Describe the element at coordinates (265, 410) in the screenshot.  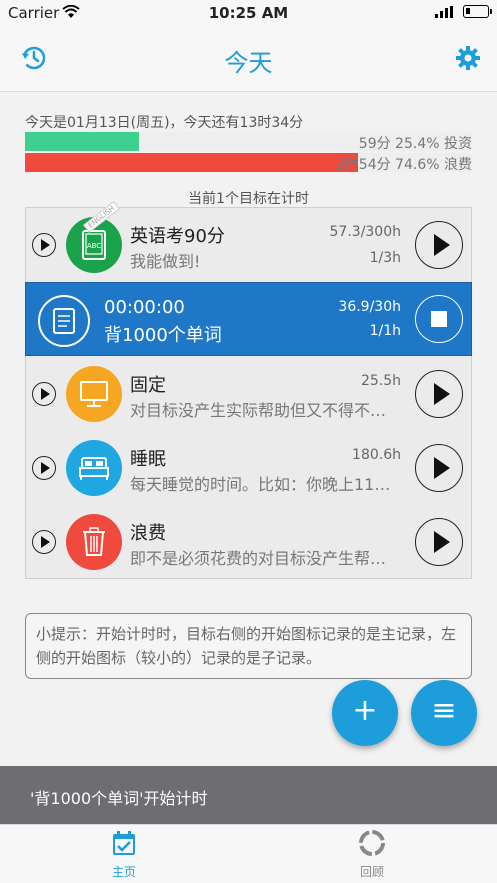
I see `goal-subtitle: 对目标没产生实际帮助但又不得不做的事情` at that location.